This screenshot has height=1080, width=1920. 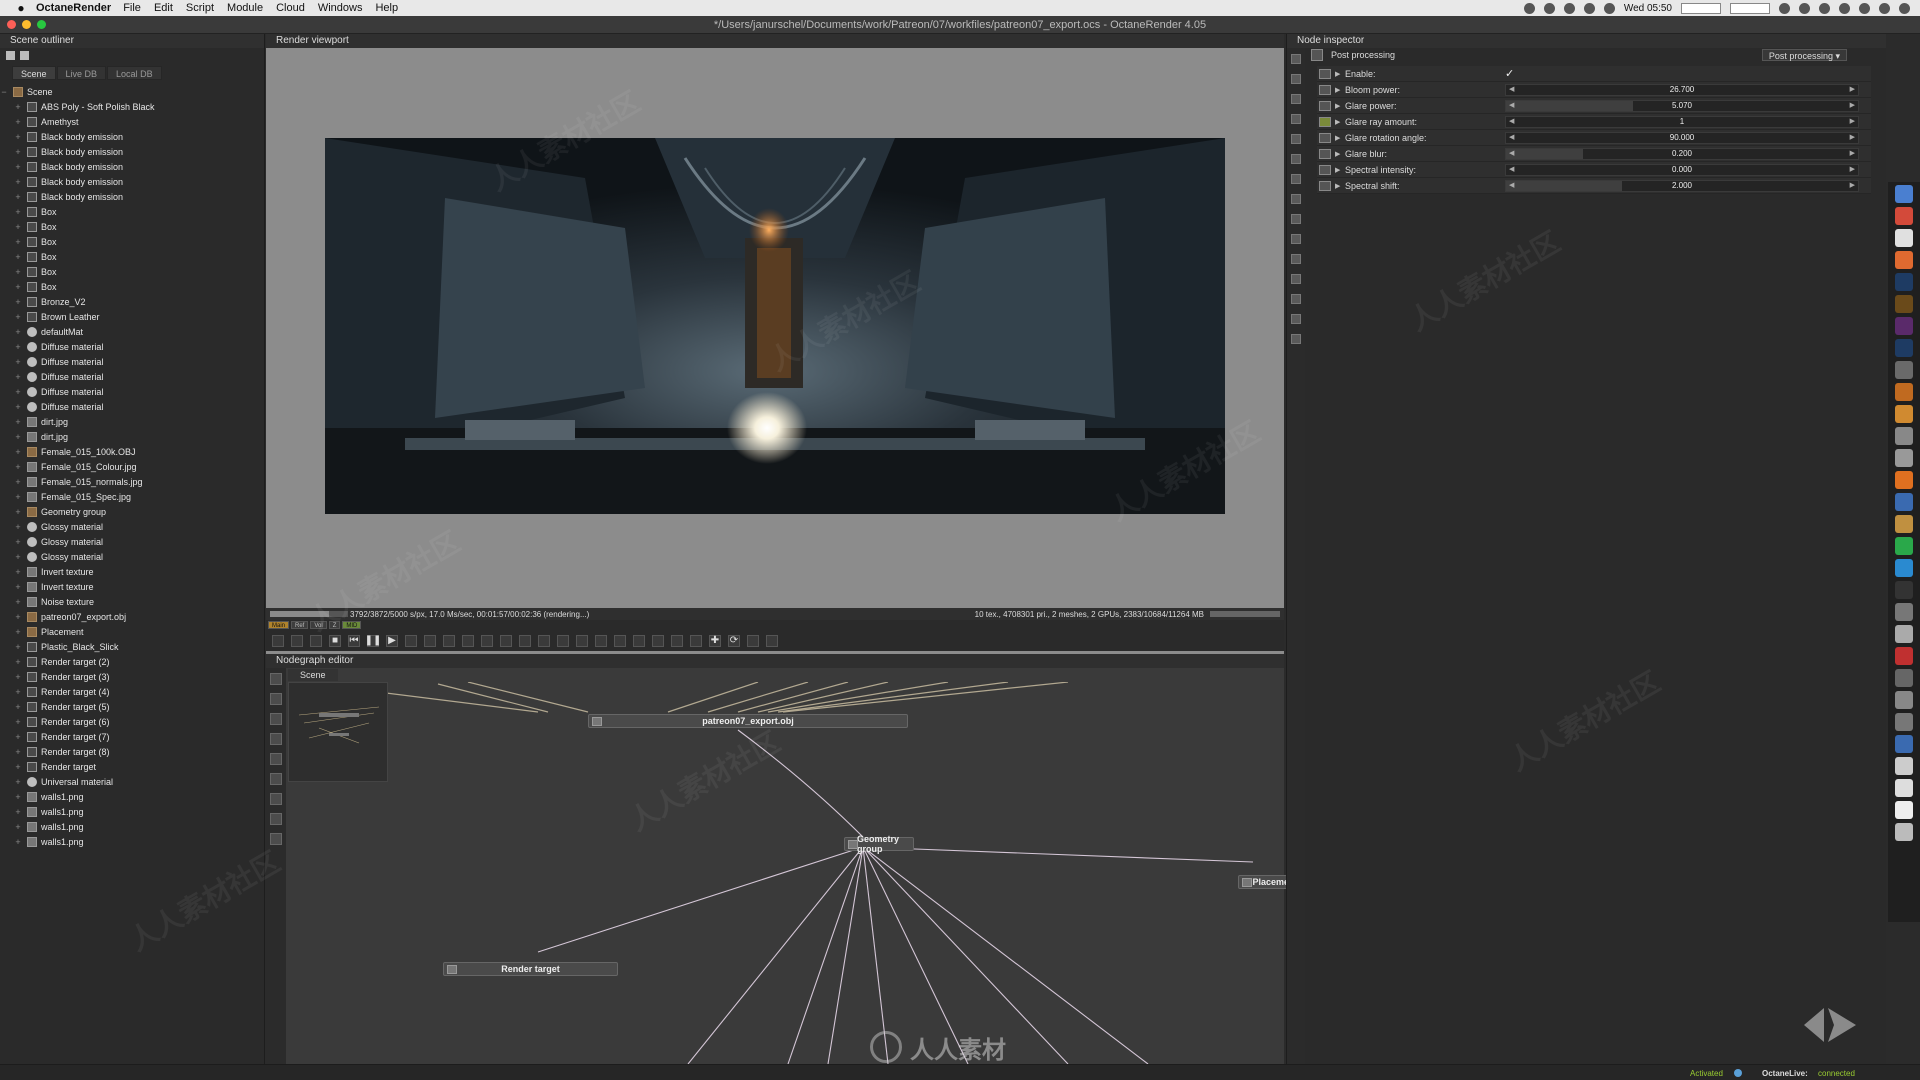 I want to click on premiere-icon, so click(x=1904, y=326).